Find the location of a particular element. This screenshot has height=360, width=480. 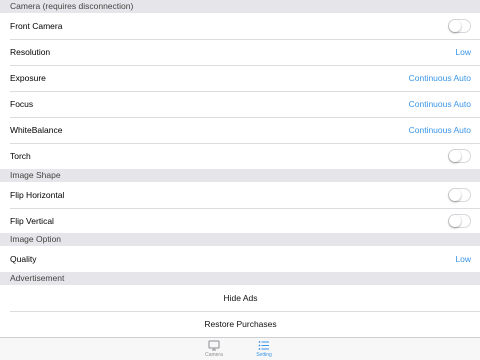

exposure-value: Continuous Auto is located at coordinates (440, 78).